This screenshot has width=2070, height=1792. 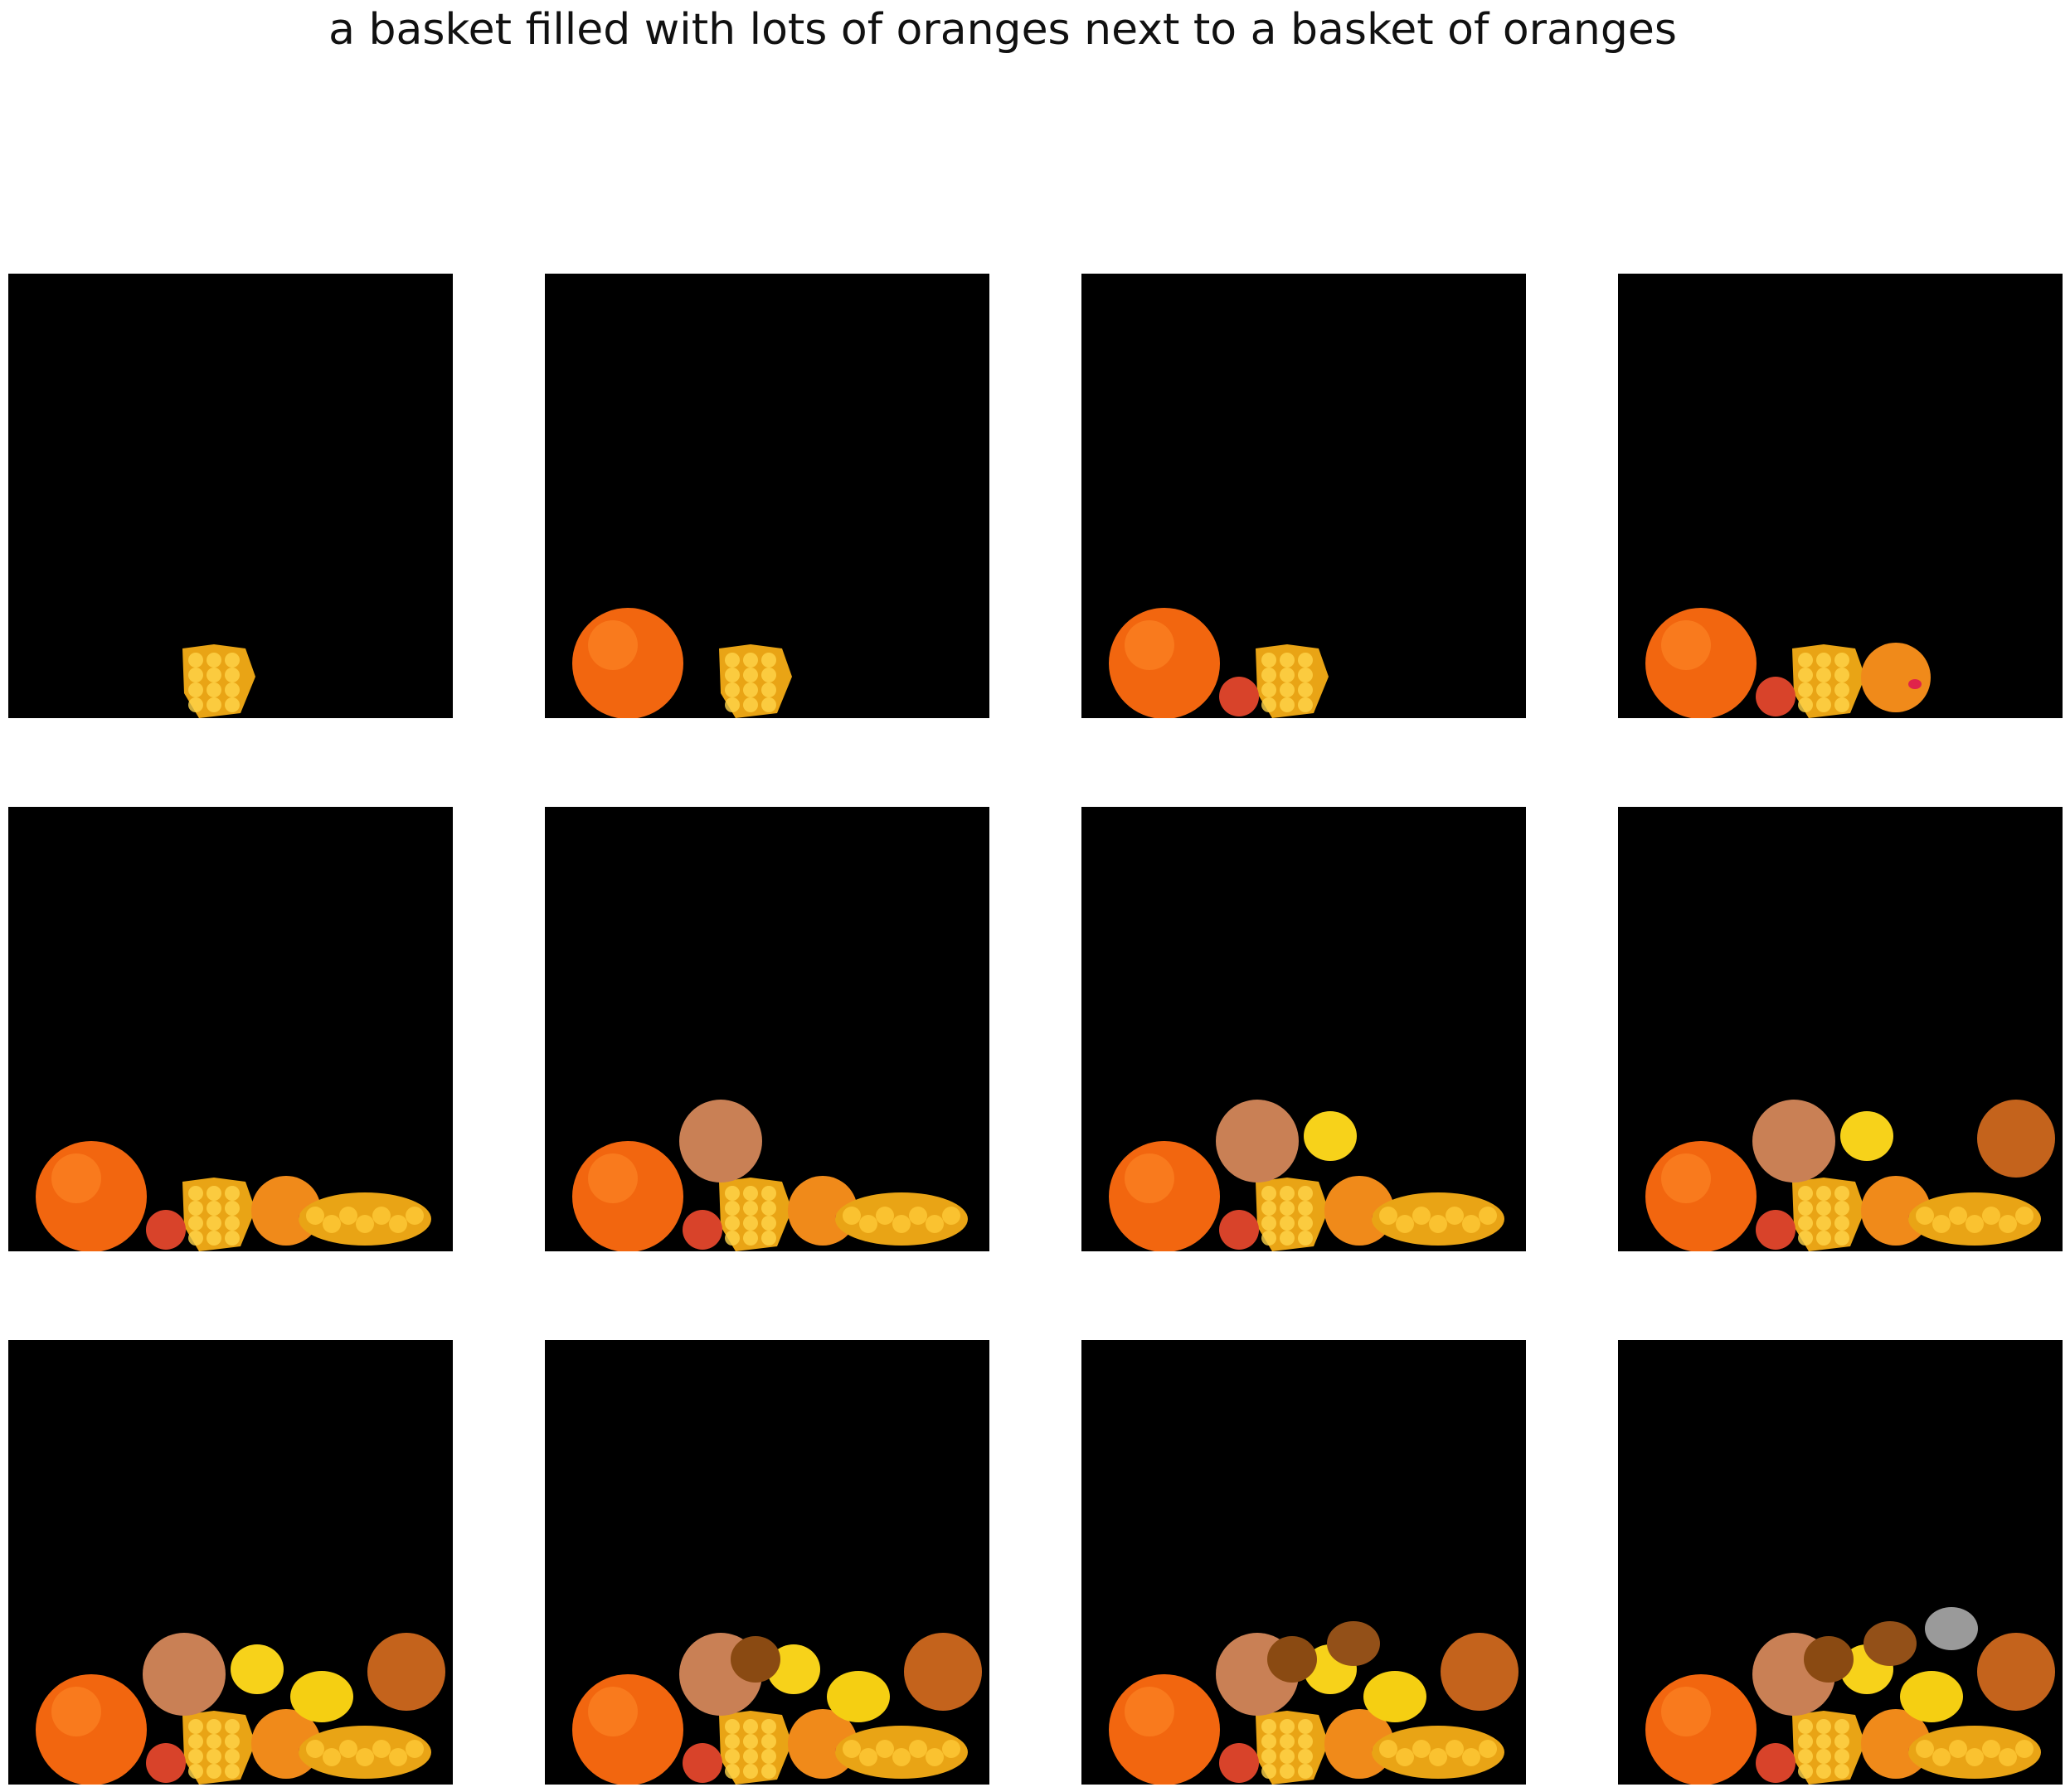 What do you see at coordinates (1896, 677) in the screenshot?
I see `orange-face-object` at bounding box center [1896, 677].